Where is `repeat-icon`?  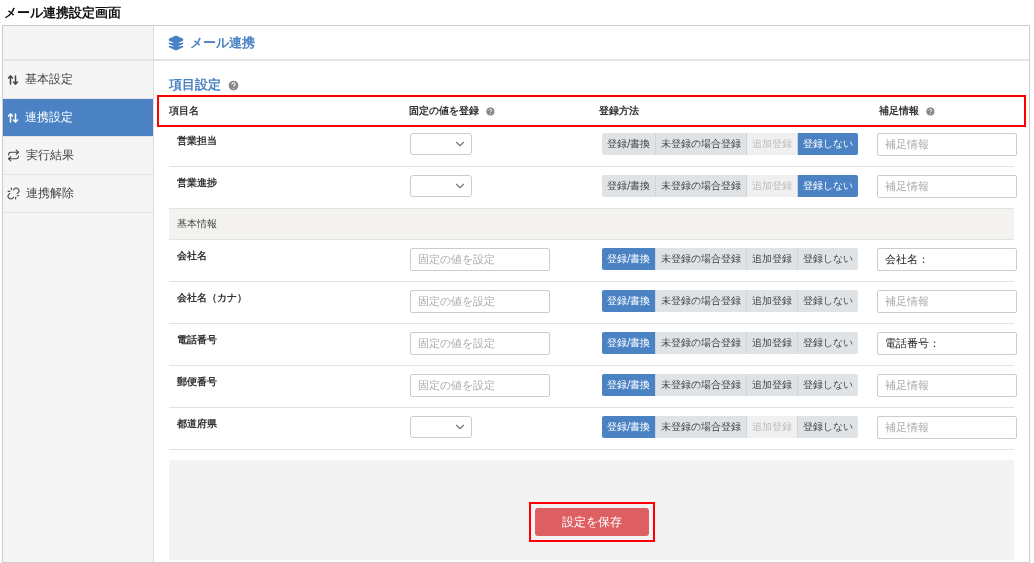 repeat-icon is located at coordinates (13, 155).